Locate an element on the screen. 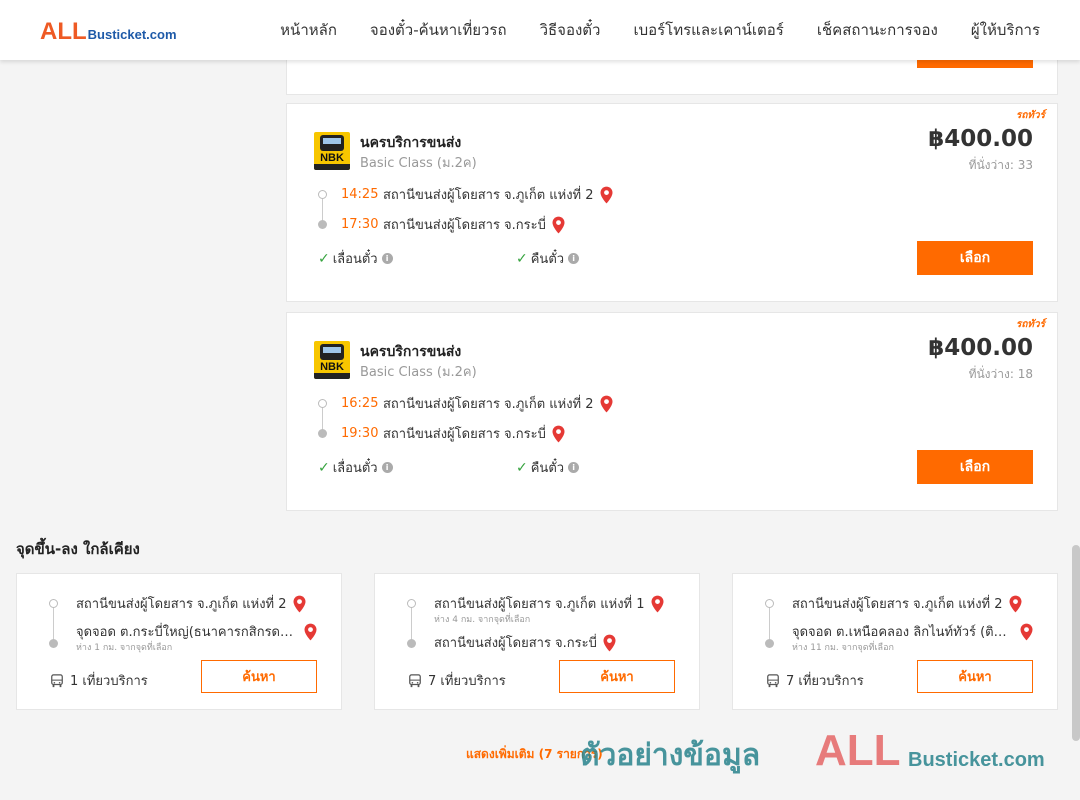  trip-count: 7 เที่ยวบริการ is located at coordinates (457, 680).